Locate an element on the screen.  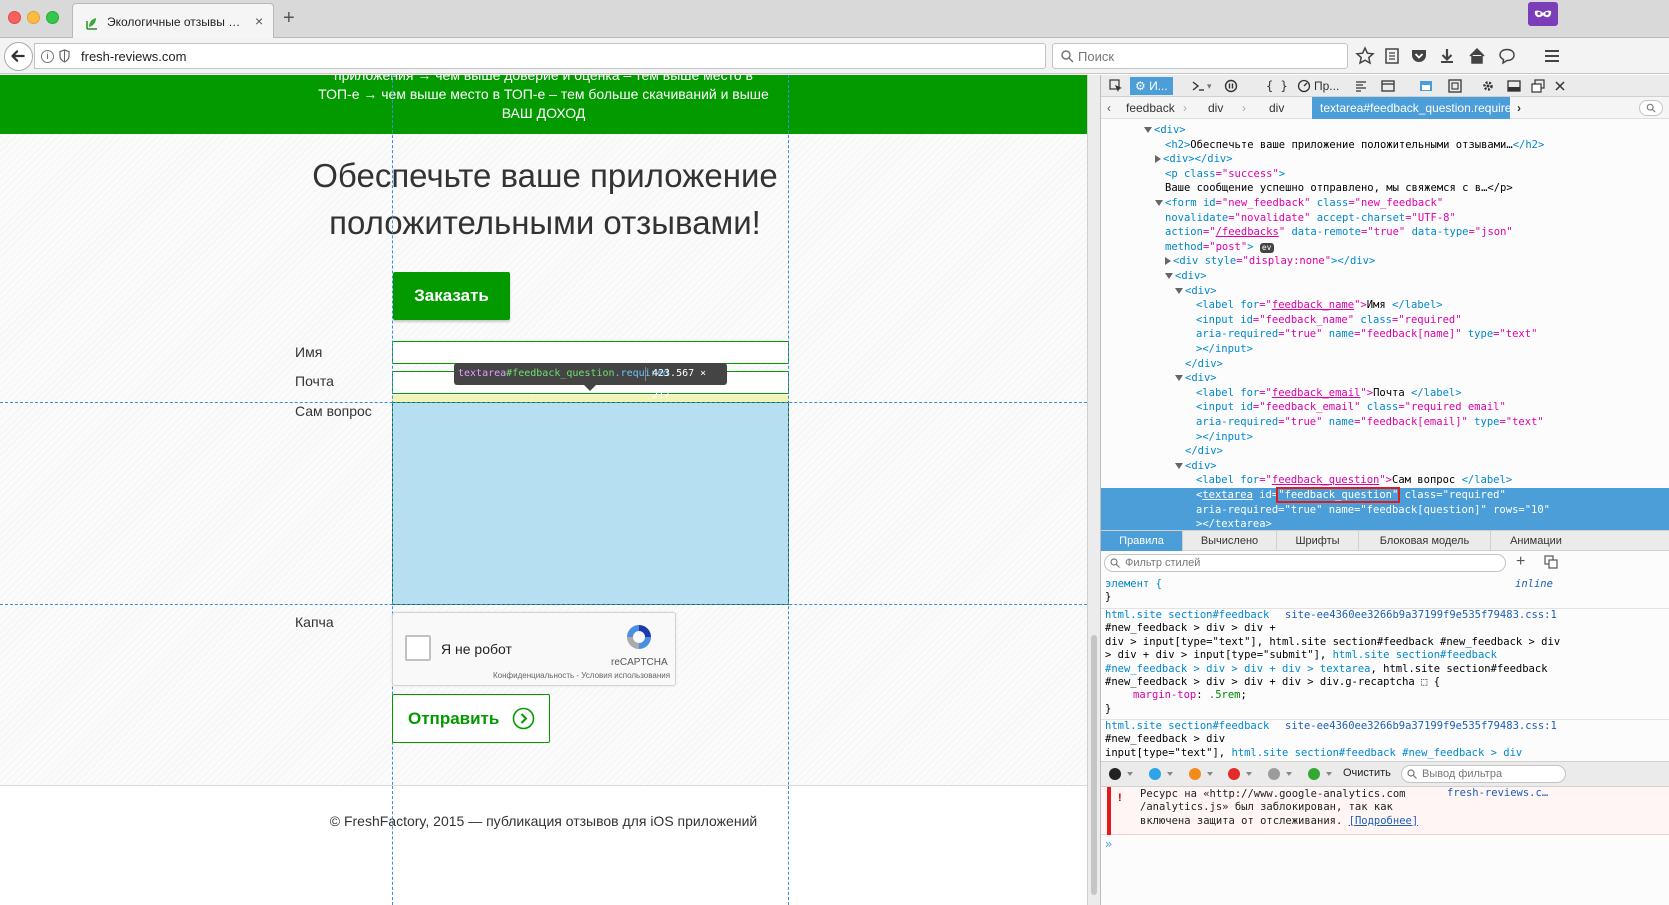
learn-more-link: [Подробнее] is located at coordinates (1384, 821).